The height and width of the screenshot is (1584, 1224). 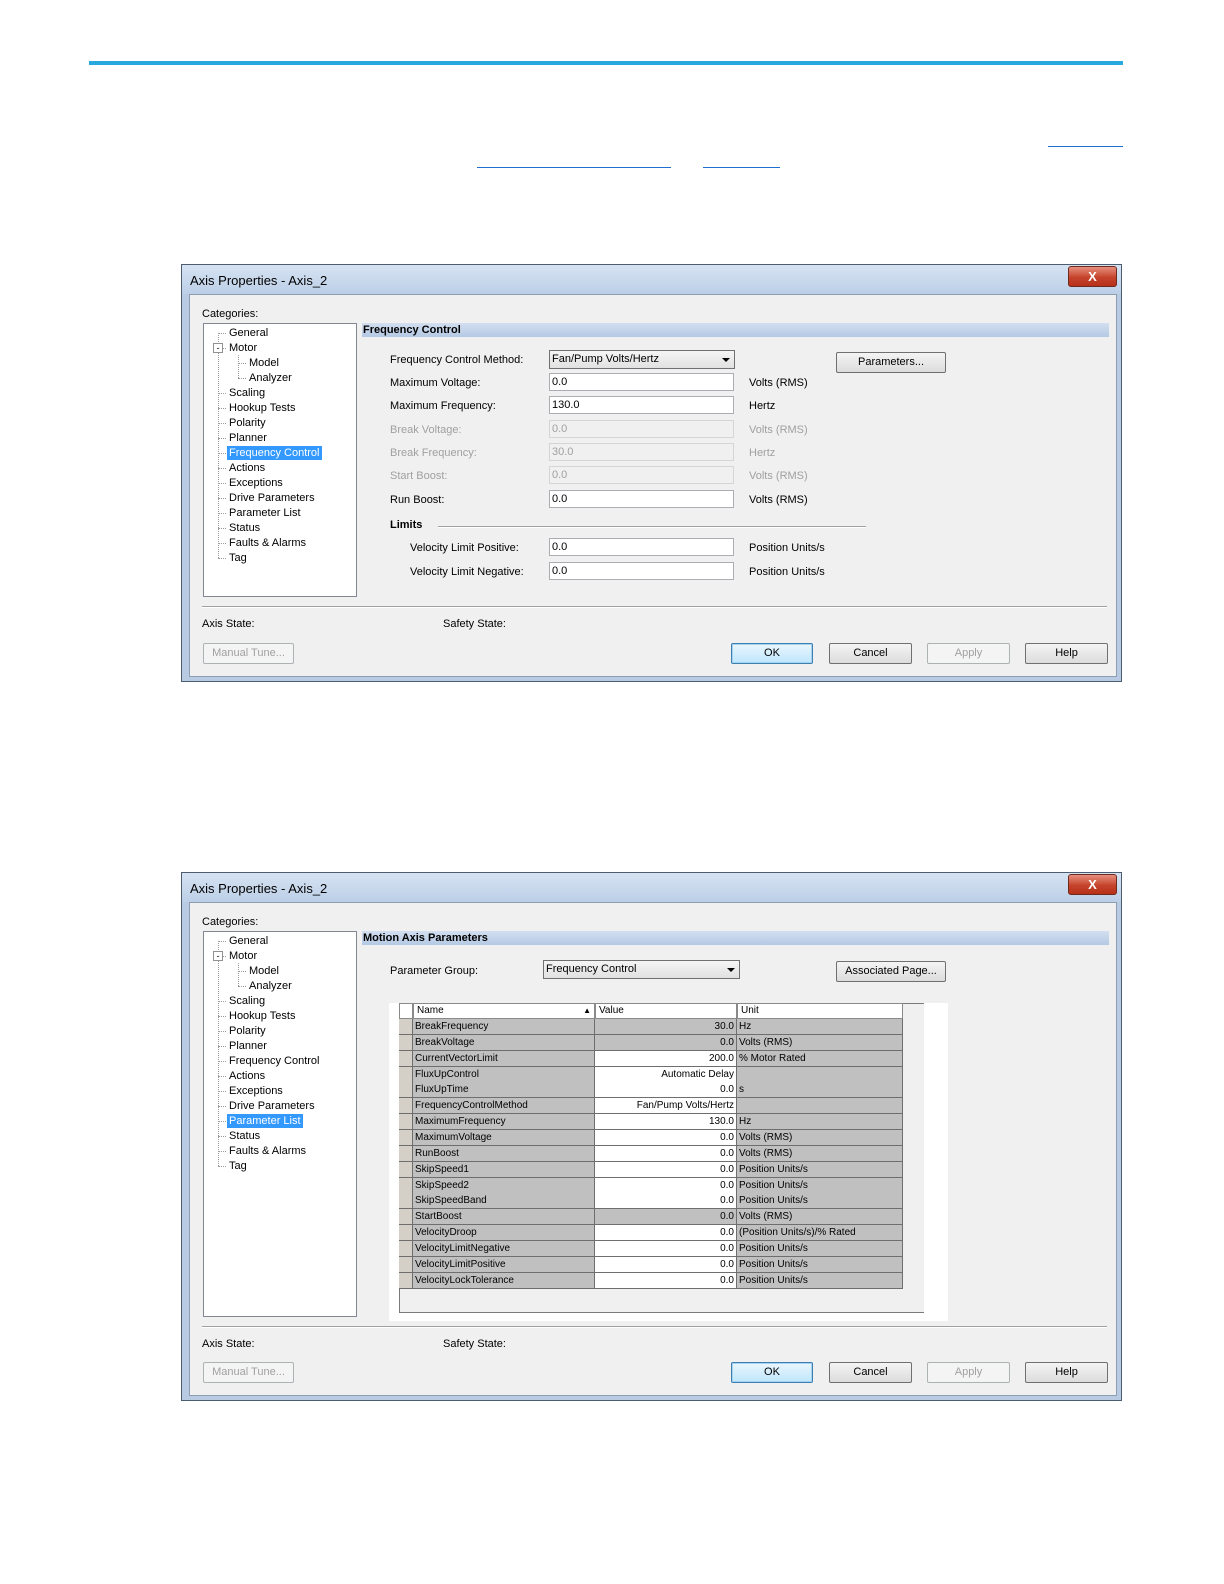 I want to click on table-row: MaximumFrequency 130.0 Hz, so click(x=651, y=1122).